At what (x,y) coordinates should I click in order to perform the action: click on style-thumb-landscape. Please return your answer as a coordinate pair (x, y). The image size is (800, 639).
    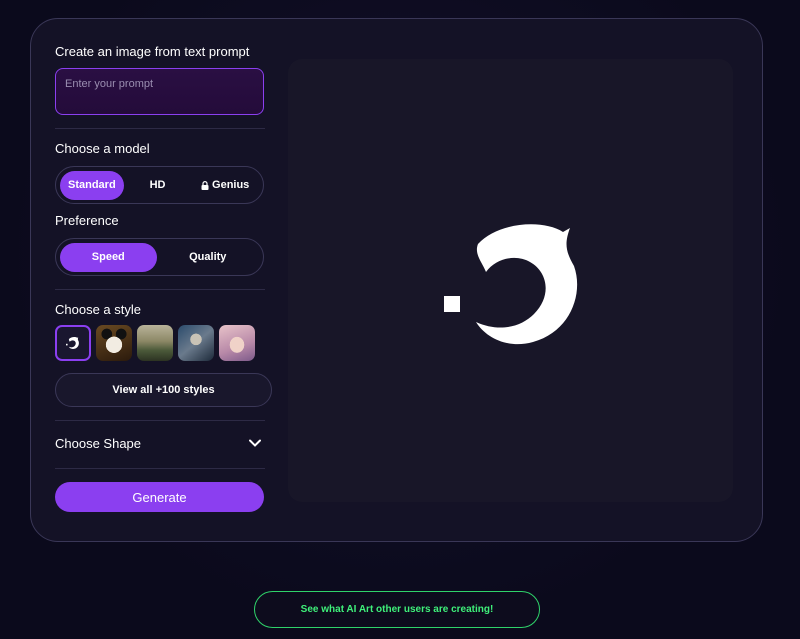
    Looking at the image, I should click on (155, 343).